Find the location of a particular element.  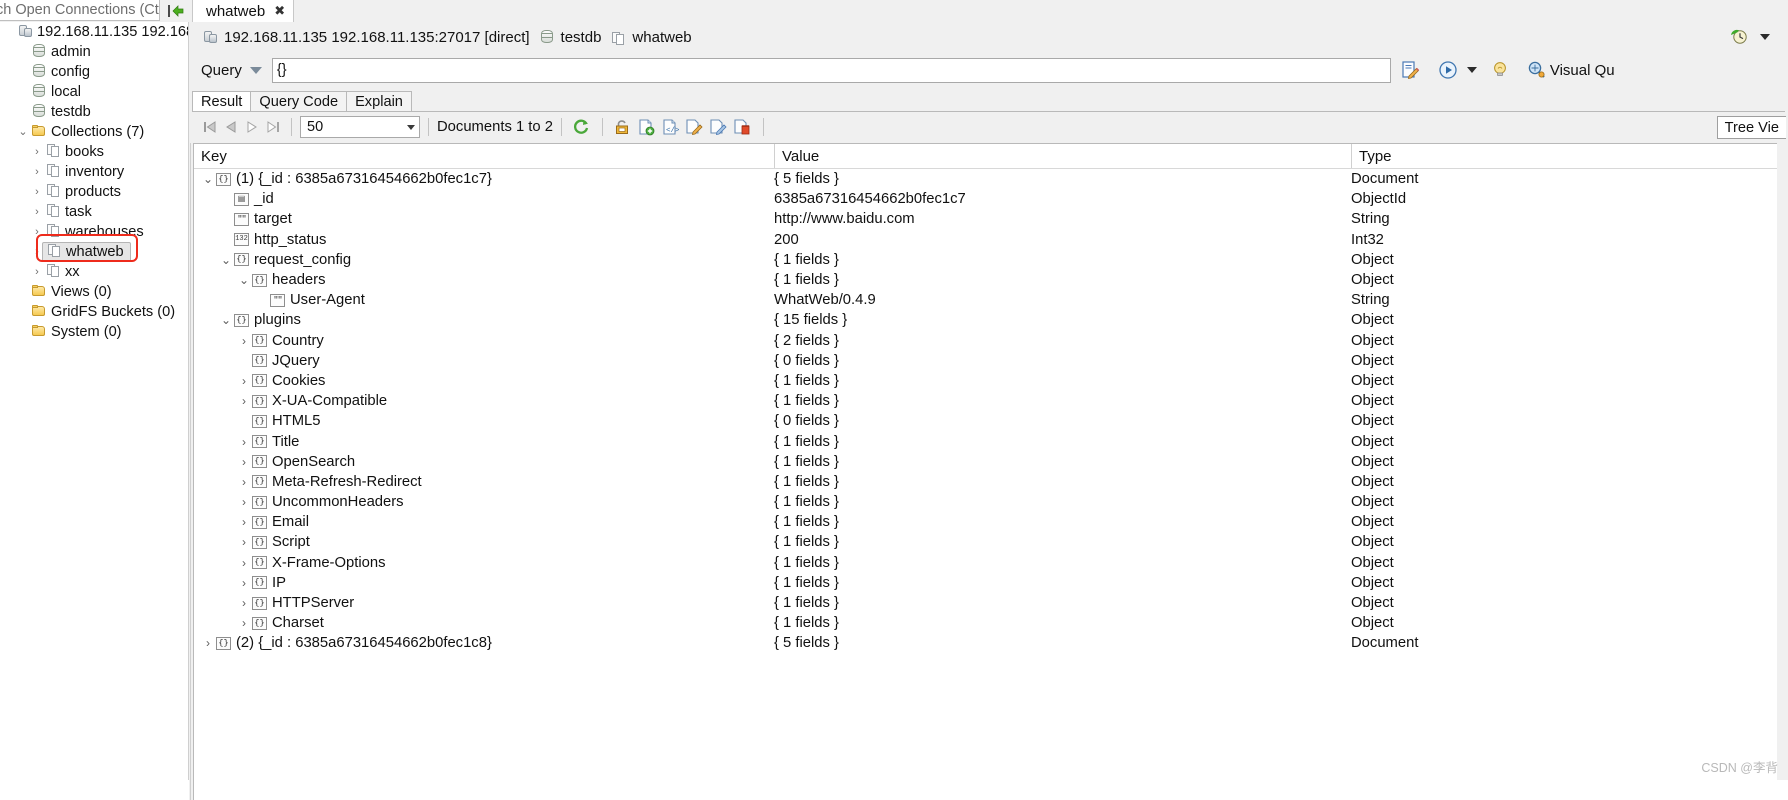

grid-cell-value: { 2 fields } is located at coordinates (806, 341).